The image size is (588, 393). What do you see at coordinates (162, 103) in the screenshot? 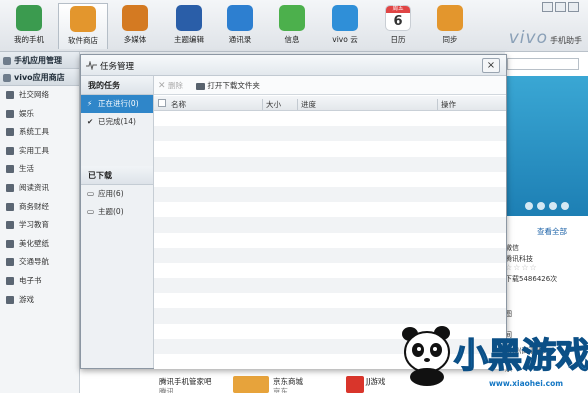
I see `select-all-checkbox` at bounding box center [162, 103].